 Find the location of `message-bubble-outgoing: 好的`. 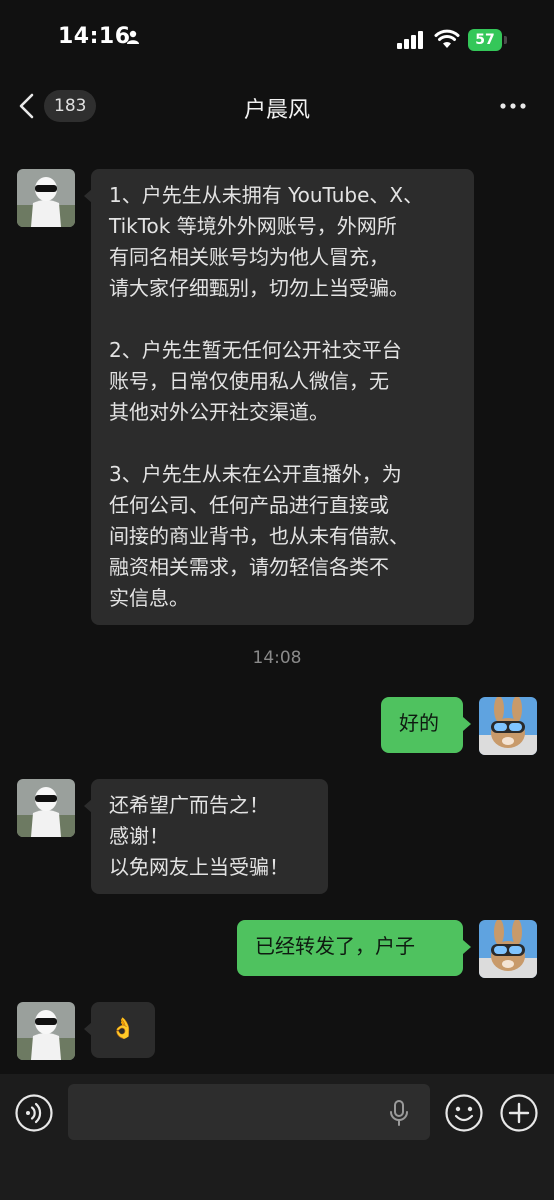

message-bubble-outgoing: 好的 is located at coordinates (422, 725).